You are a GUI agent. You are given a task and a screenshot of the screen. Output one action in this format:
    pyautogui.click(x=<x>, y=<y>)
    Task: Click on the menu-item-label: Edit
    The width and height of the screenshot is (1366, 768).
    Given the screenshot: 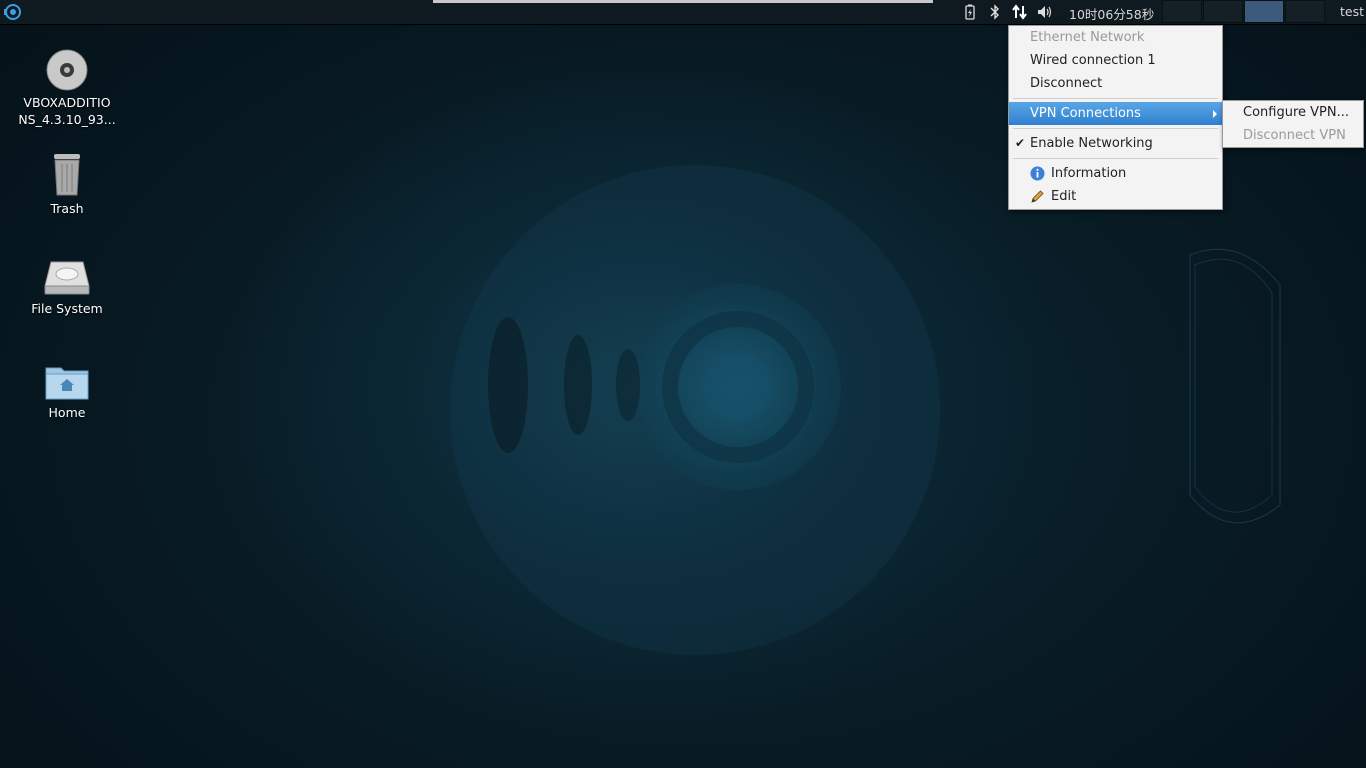 What is the action you would take?
    pyautogui.click(x=1064, y=196)
    